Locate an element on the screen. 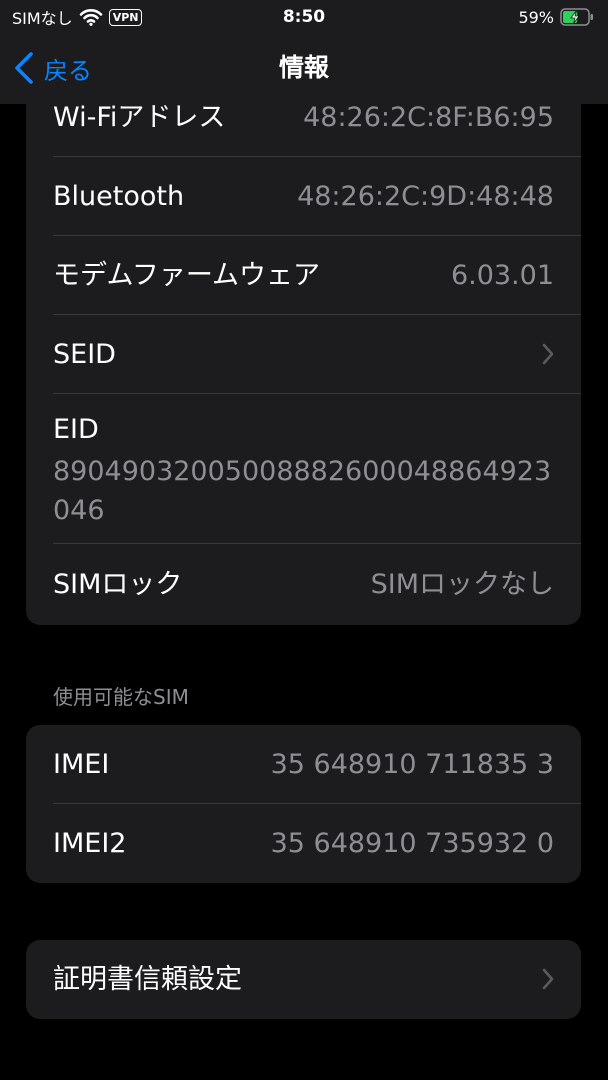 Image resolution: width=608 pixels, height=1080 pixels. row-imei: IMEI 35 648910 711835 3 is located at coordinates (303, 764).